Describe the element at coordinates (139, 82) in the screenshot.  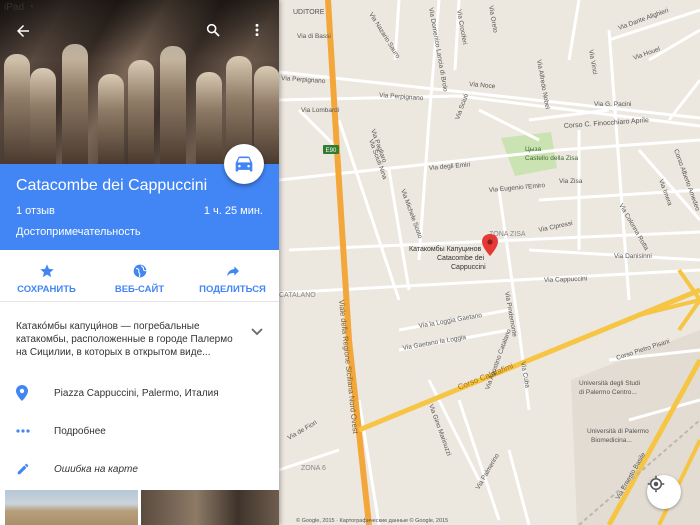
I see `place-photo` at that location.